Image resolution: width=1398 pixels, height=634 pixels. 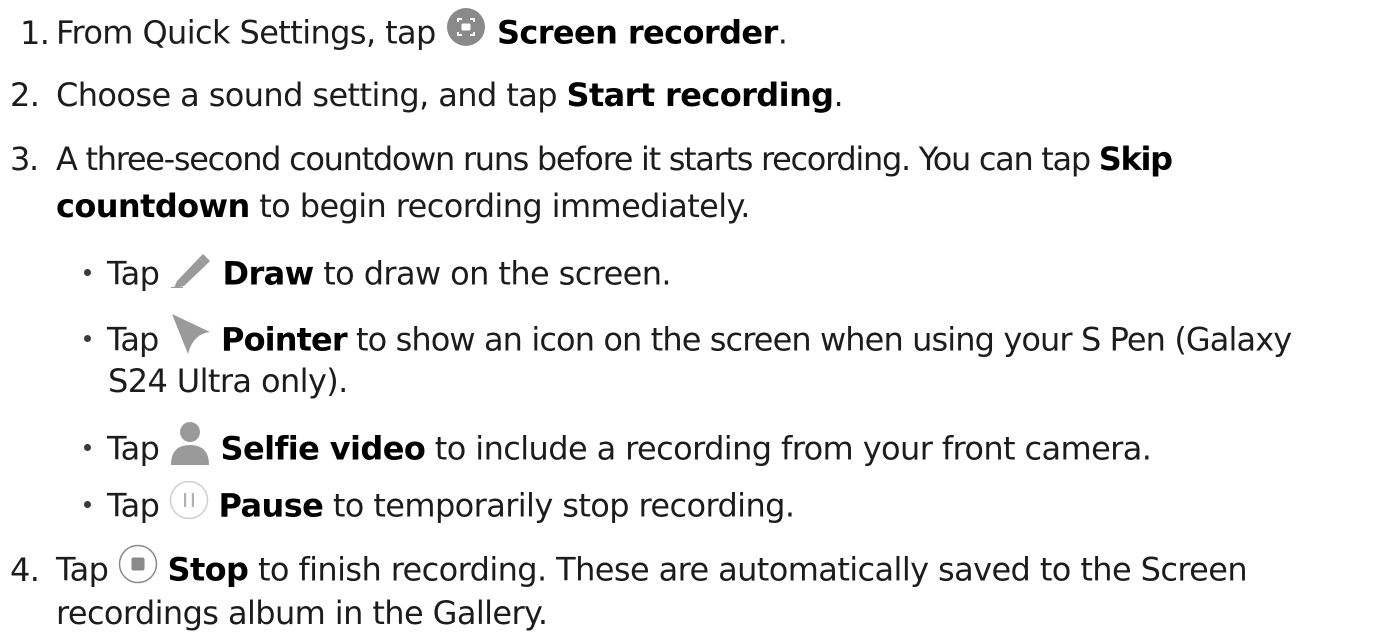 I want to click on step-number: 3., so click(x=24, y=159).